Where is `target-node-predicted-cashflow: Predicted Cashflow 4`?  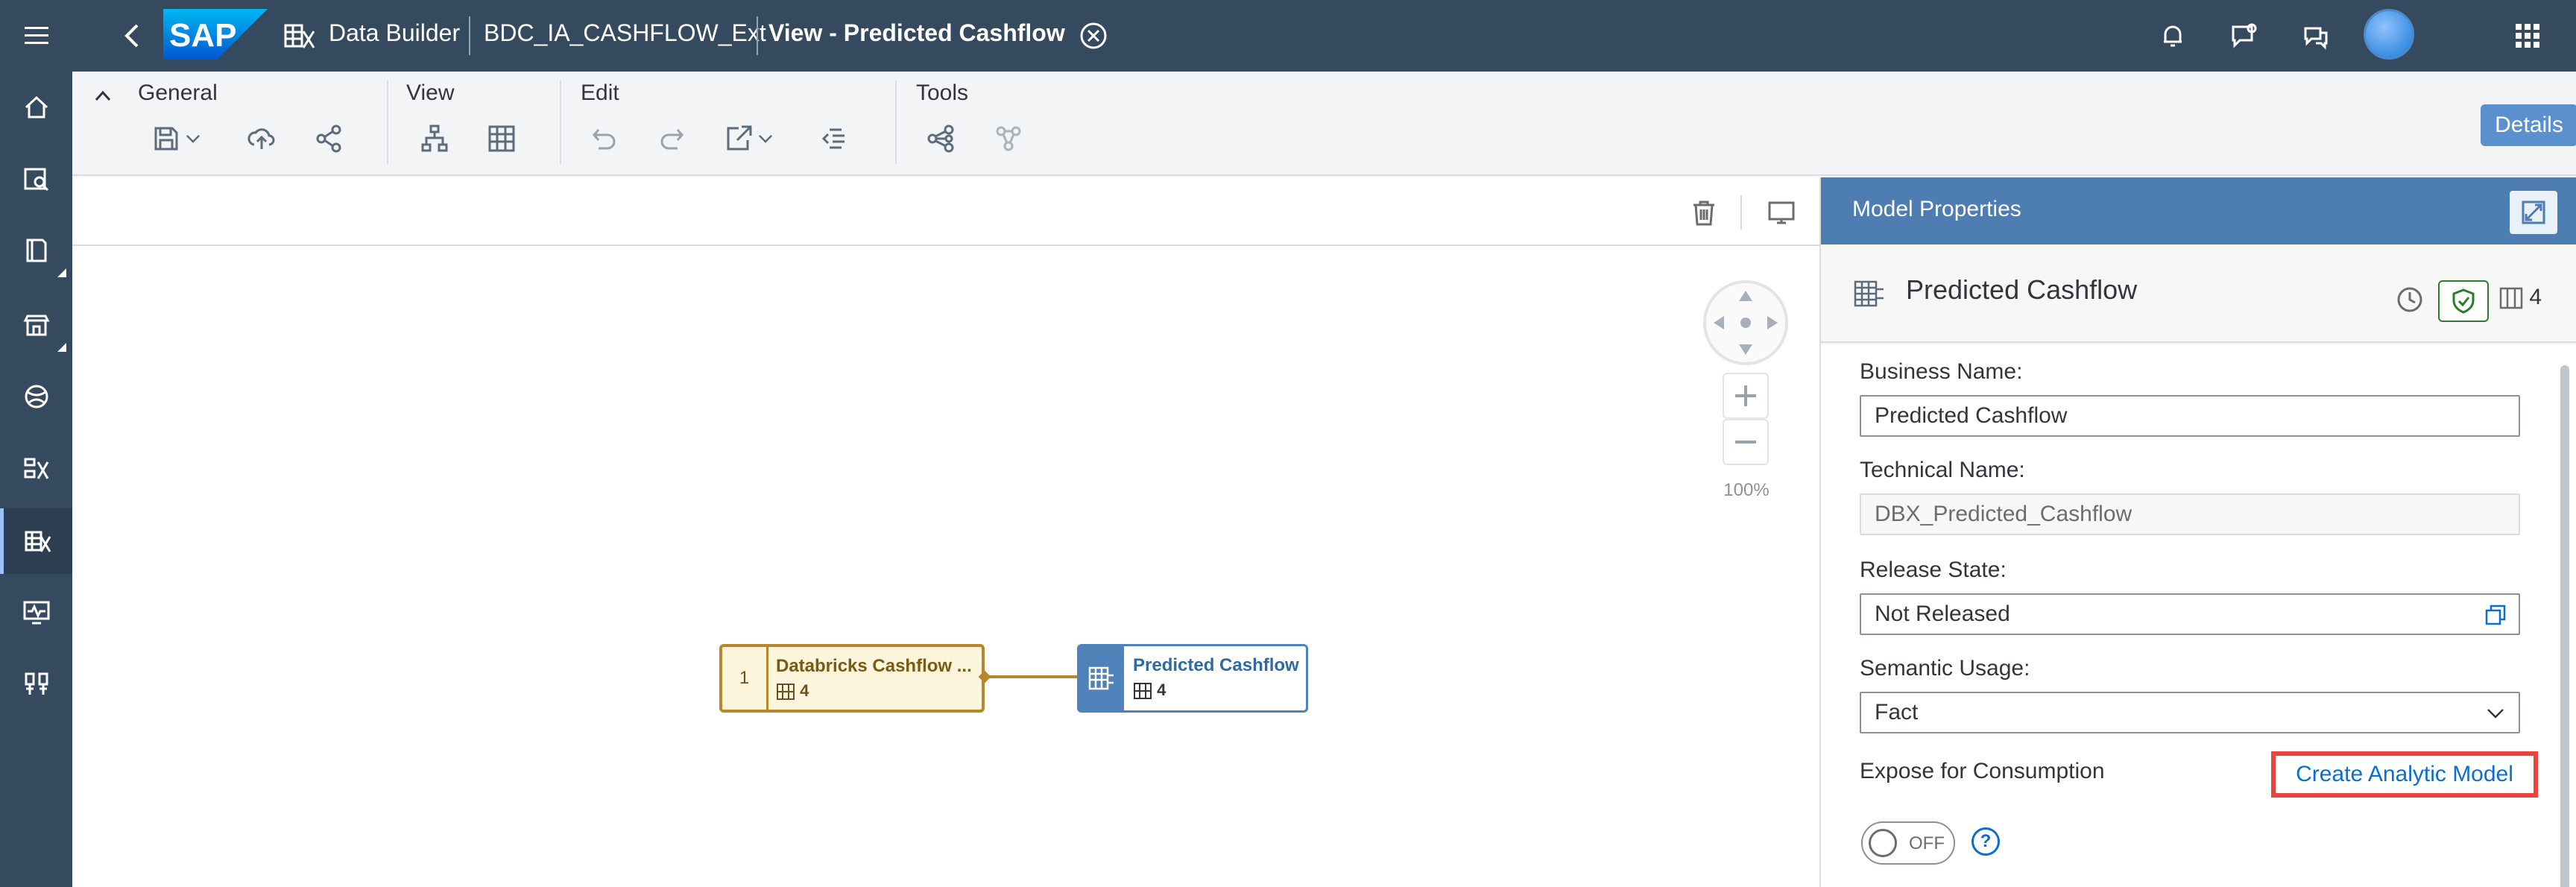
target-node-predicted-cashflow: Predicted Cashflow 4 is located at coordinates (1192, 678).